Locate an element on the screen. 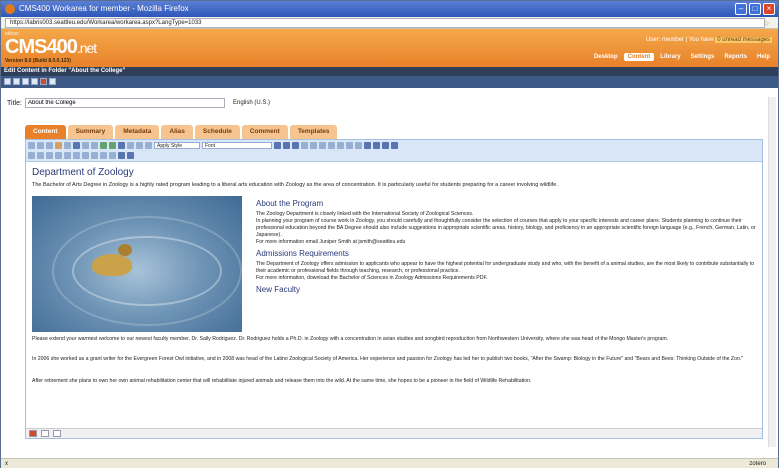 The width and height of the screenshot is (779, 469). logo-version: 400 is located at coordinates (61, 47).